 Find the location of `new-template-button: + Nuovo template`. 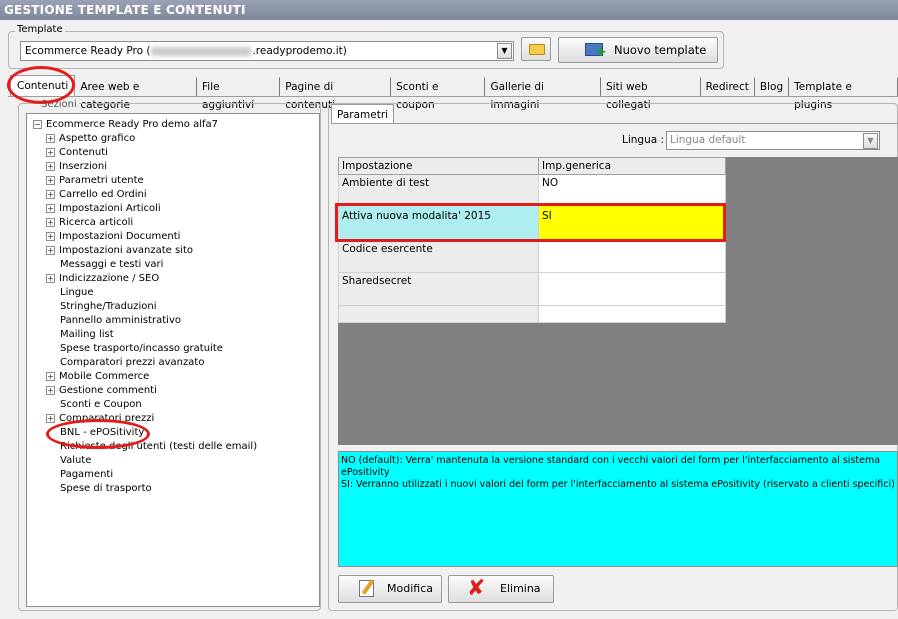

new-template-button: + Nuovo template is located at coordinates (638, 50).